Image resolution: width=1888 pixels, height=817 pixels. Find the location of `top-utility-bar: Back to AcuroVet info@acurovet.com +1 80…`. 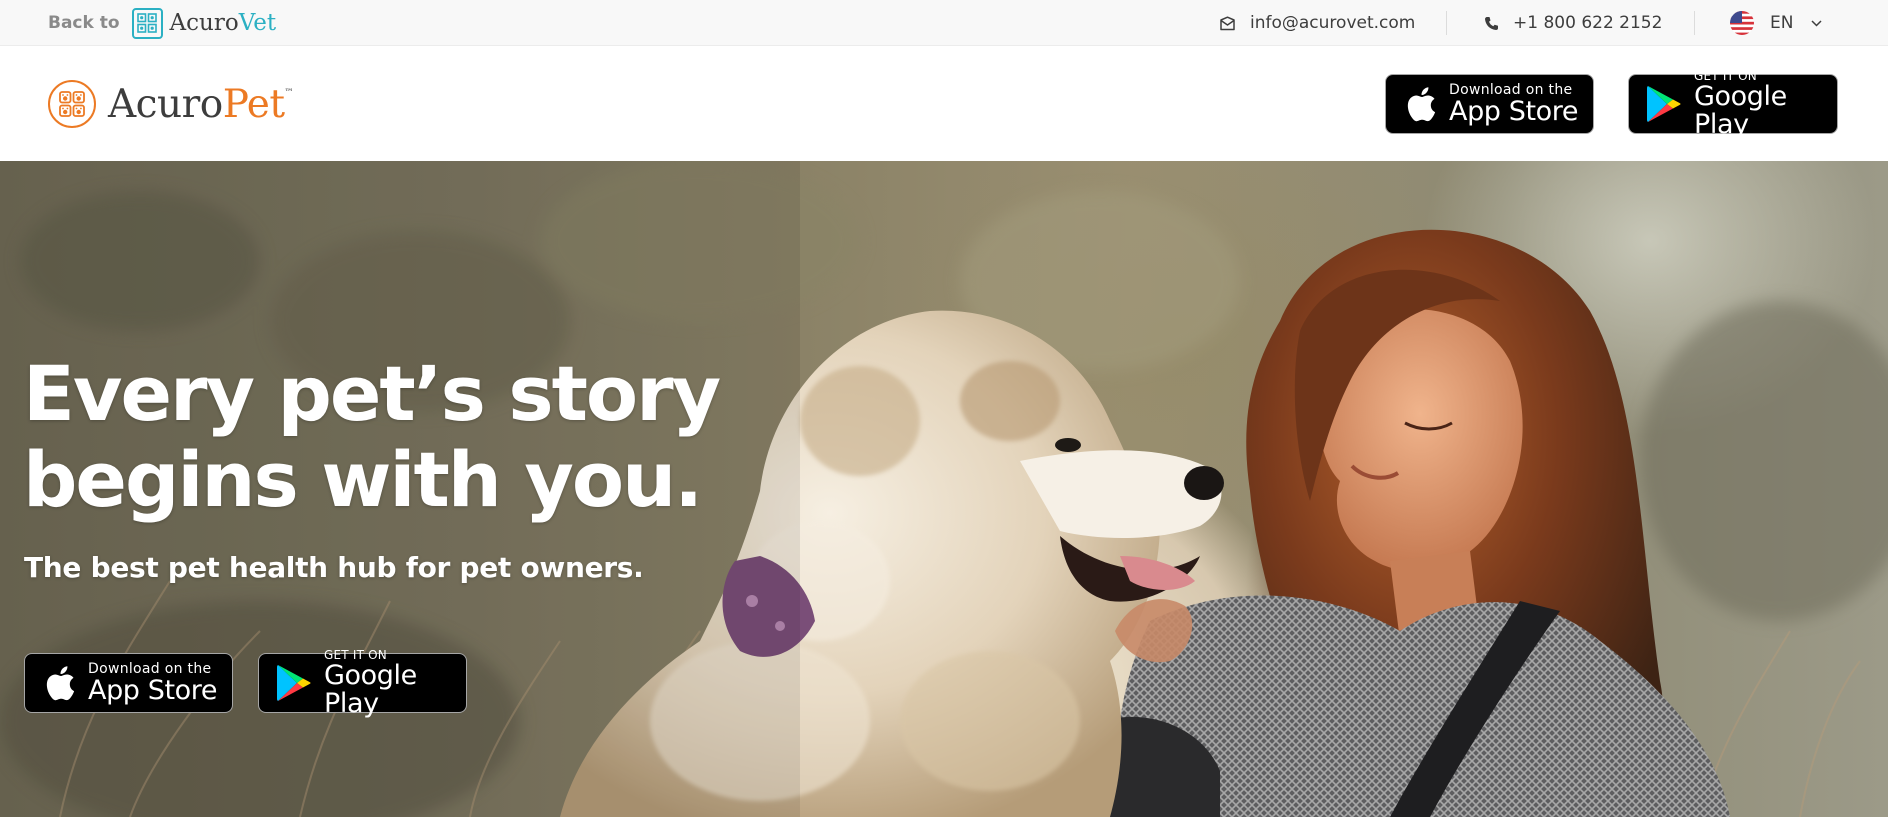

top-utility-bar: Back to AcuroVet info@acurovet.com +1 80… is located at coordinates (944, 23).